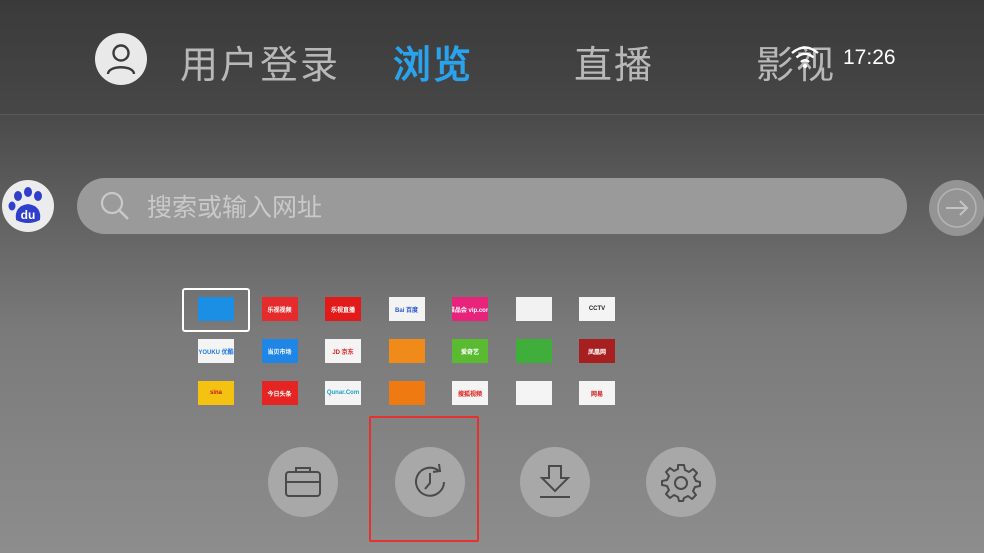  I want to click on bookmark-label: 当贝市场, so click(279, 352).